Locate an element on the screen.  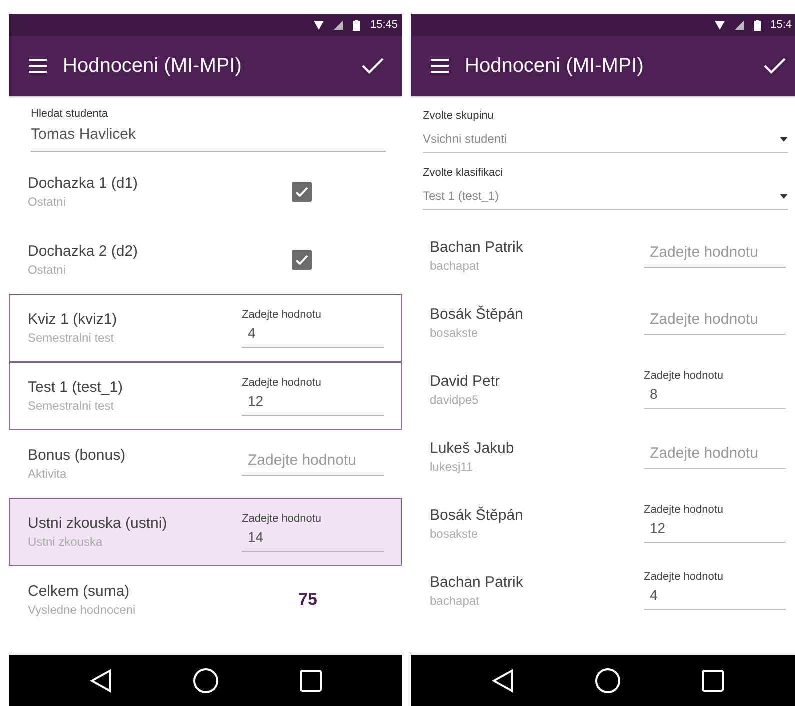
row-title: Celkem (suma) is located at coordinates (79, 591).